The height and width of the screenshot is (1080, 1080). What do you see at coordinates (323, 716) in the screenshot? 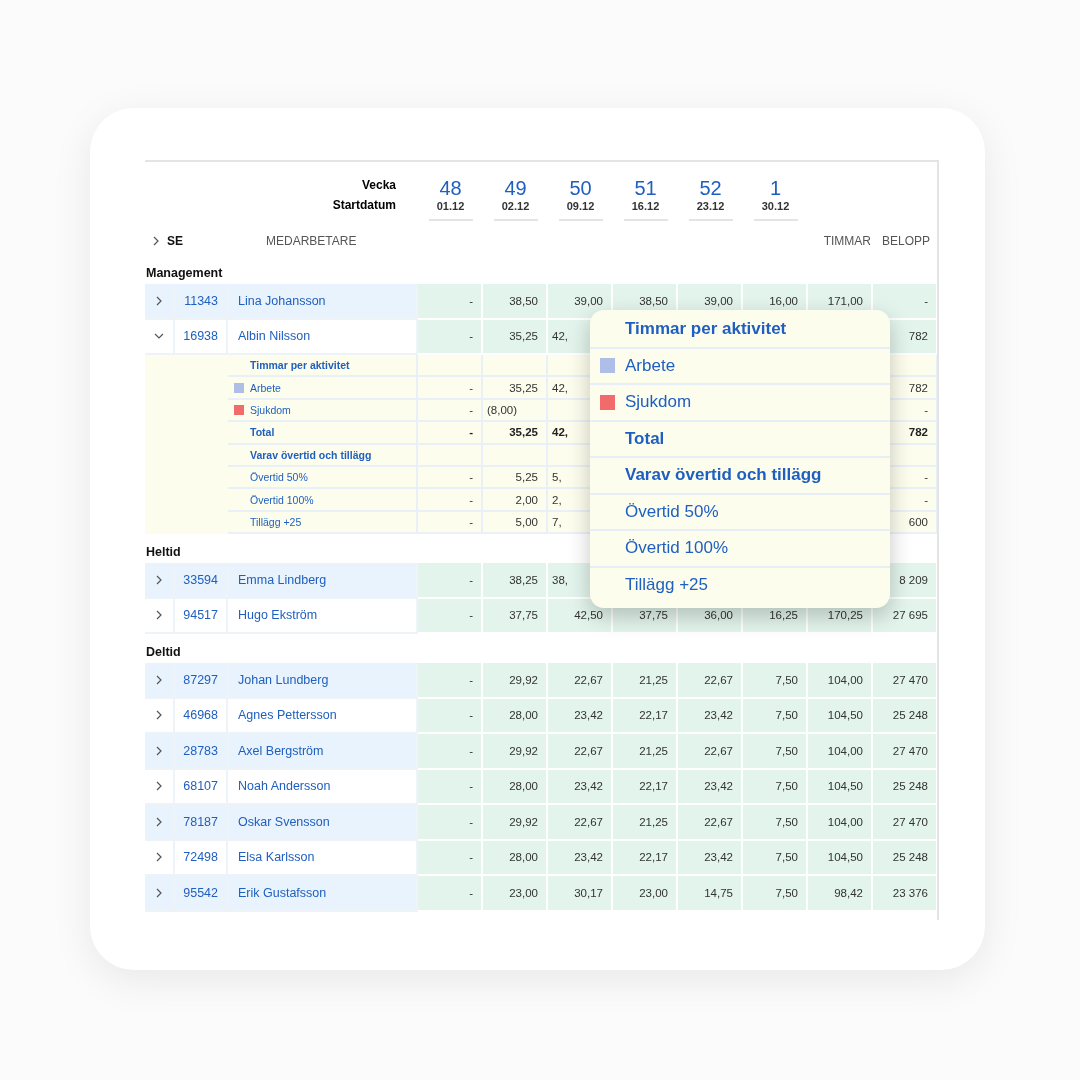
I see `employee-name: Agnes Pettersson` at bounding box center [323, 716].